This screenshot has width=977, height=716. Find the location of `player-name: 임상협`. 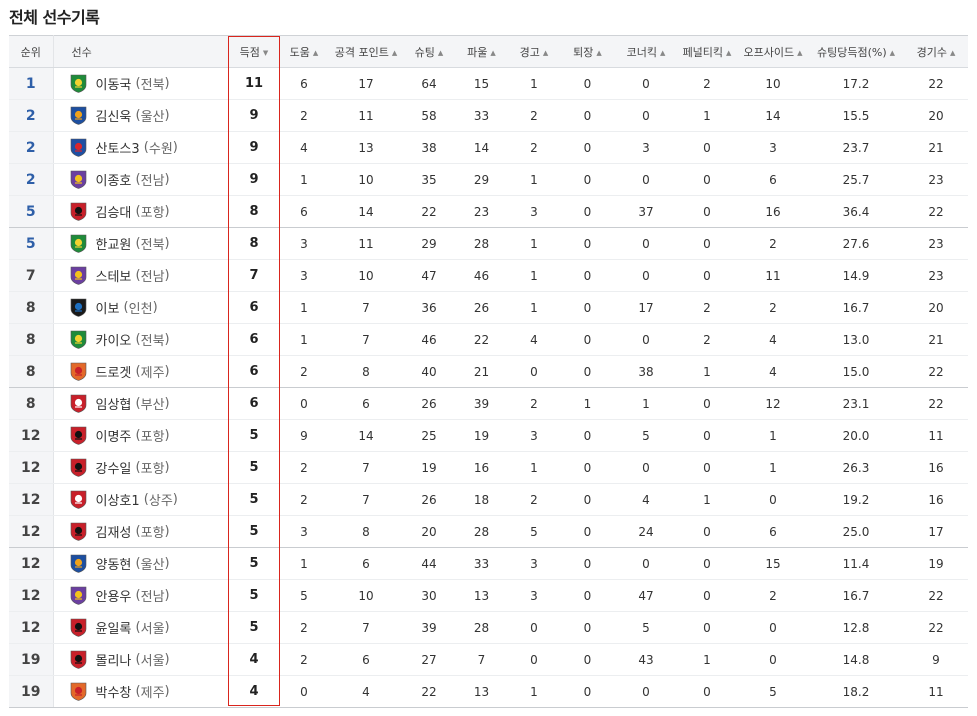

player-name: 임상협 is located at coordinates (114, 405).